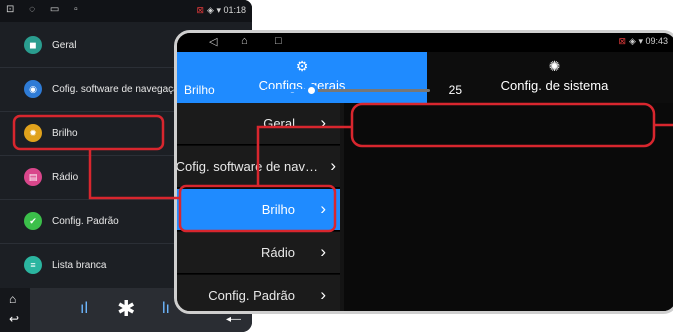  What do you see at coordinates (278, 41) in the screenshot?
I see `nav-recent-icon: □` at bounding box center [278, 41].